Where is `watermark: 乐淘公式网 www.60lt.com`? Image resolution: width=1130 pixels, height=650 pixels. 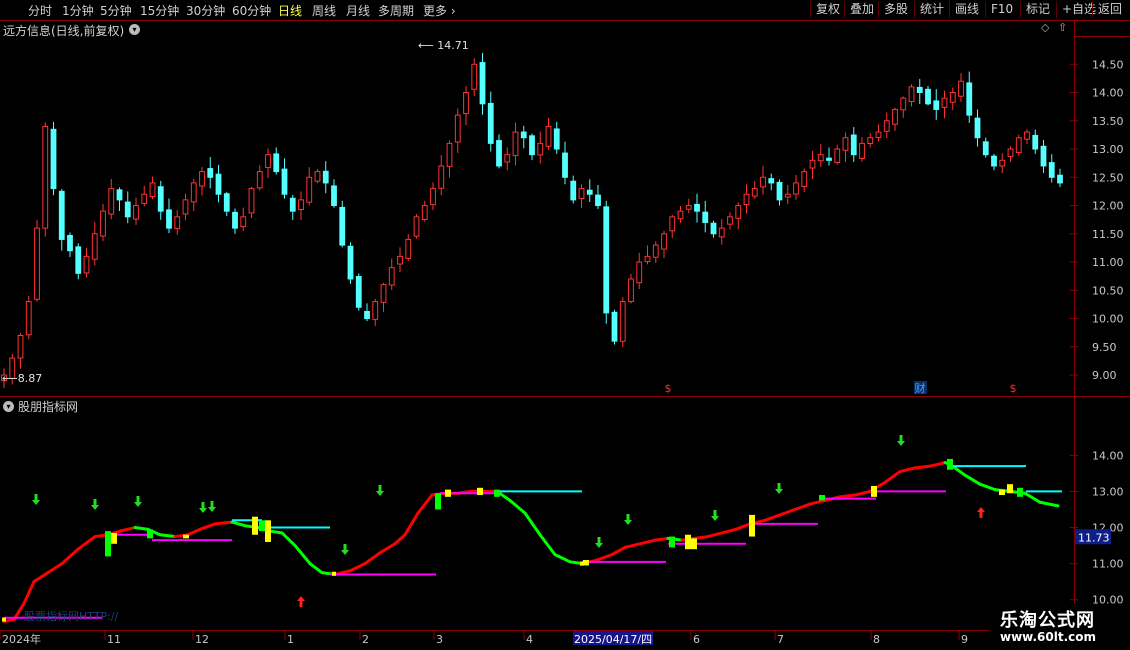 watermark: 乐淘公式网 www.60lt.com is located at coordinates (1060, 627).